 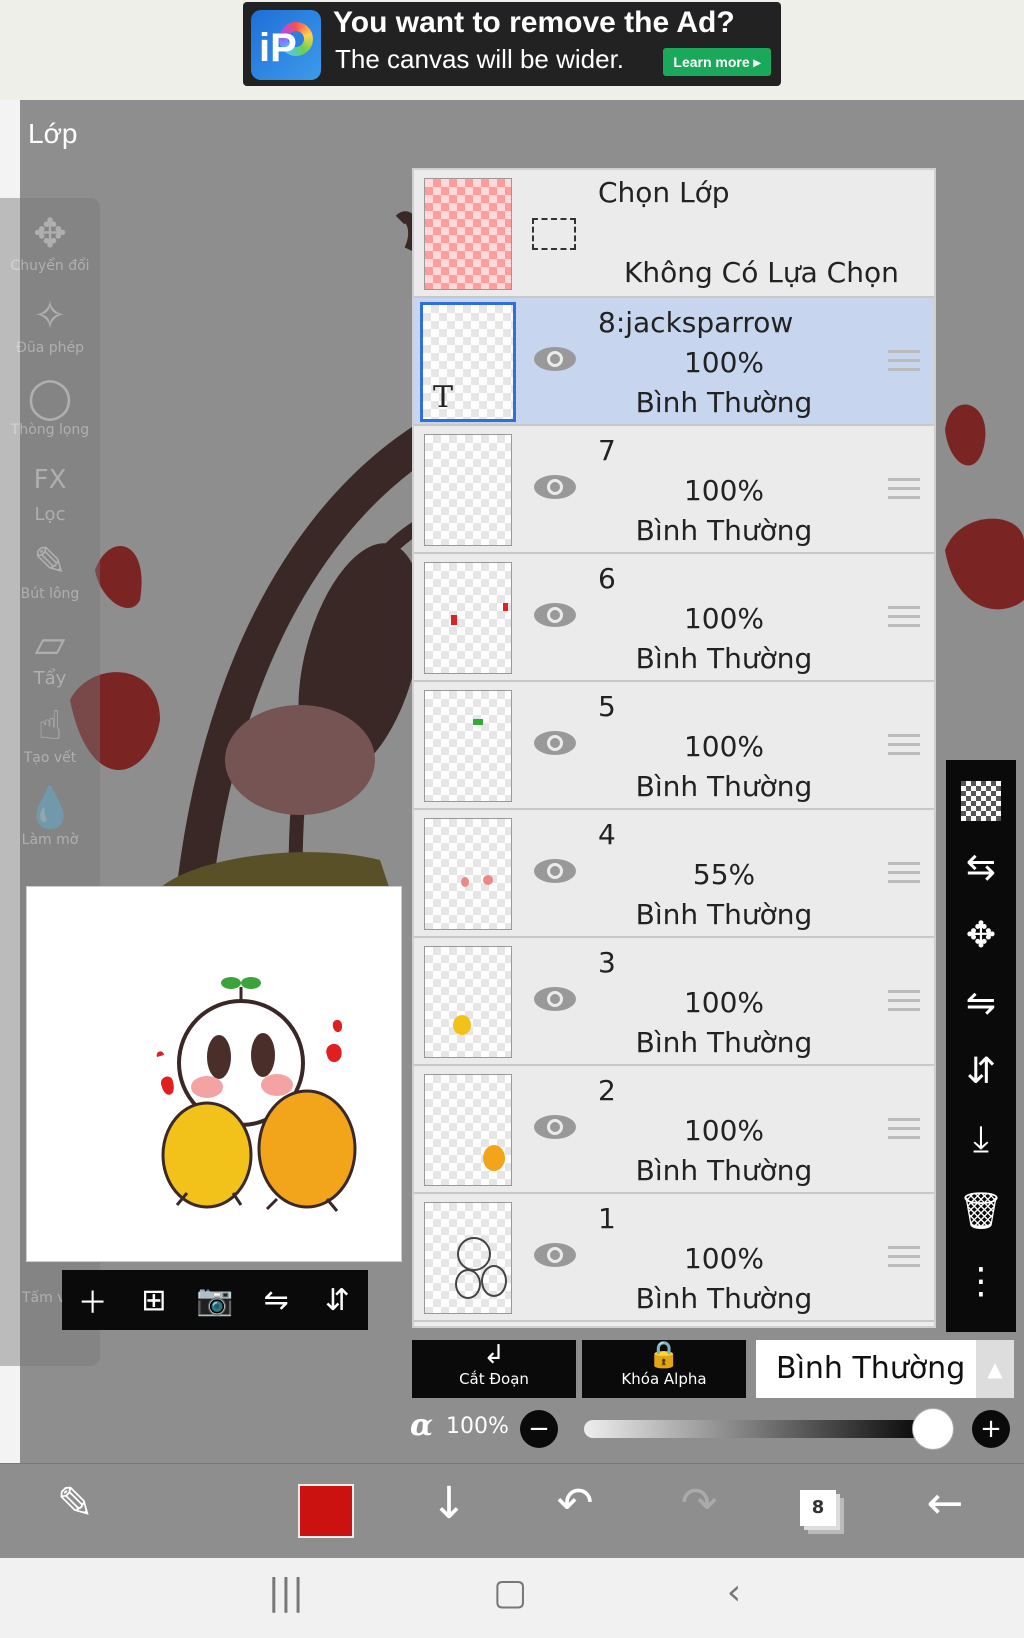 What do you see at coordinates (674, 618) in the screenshot?
I see `layer-row: 6 100% Bình Thường` at bounding box center [674, 618].